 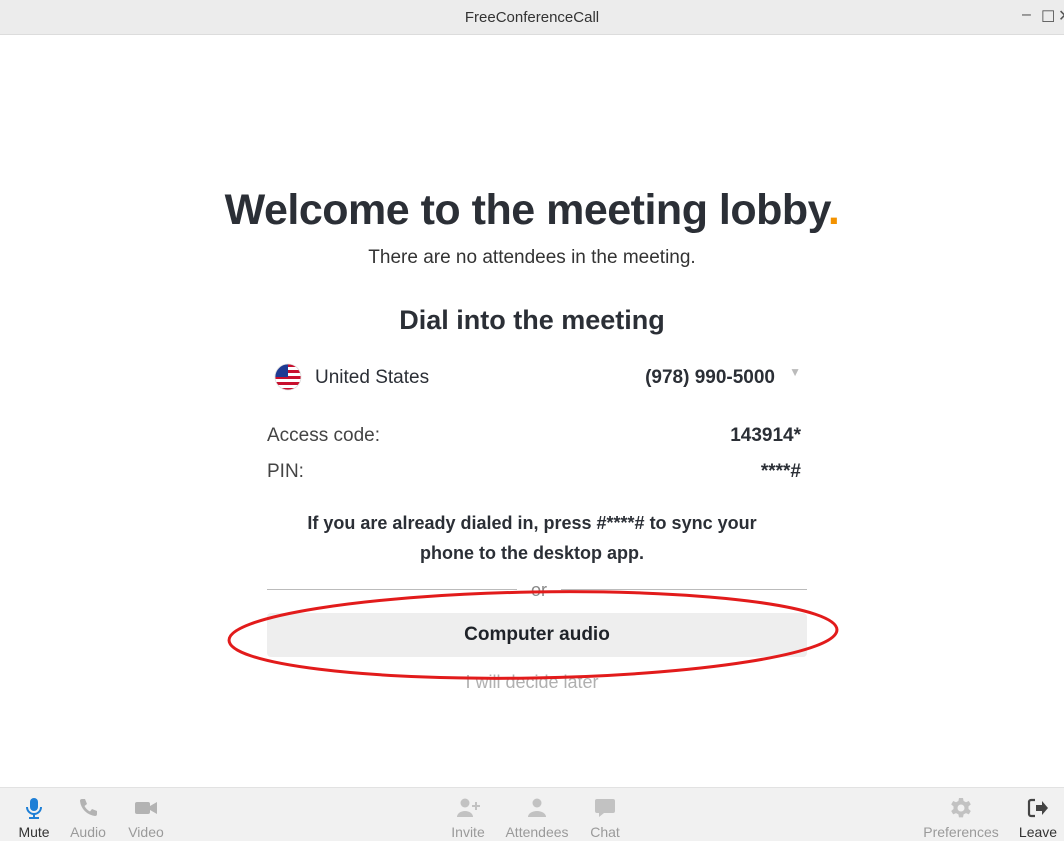 I want to click on window-title: FreeConferenceCall, so click(x=532, y=17).